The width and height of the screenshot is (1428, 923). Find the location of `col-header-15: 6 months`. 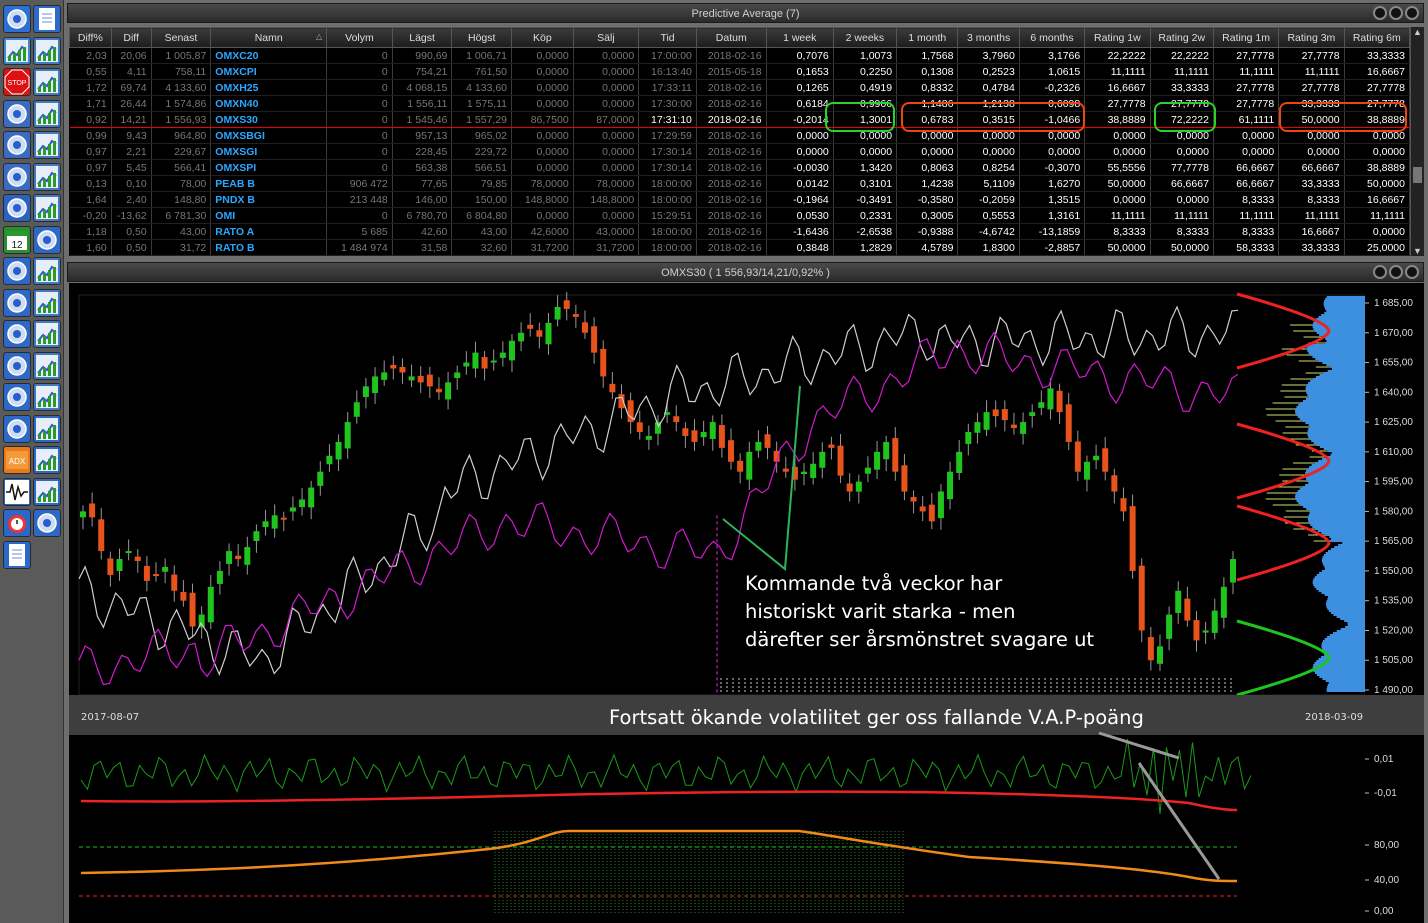

col-header-15: 6 months is located at coordinates (1052, 37).